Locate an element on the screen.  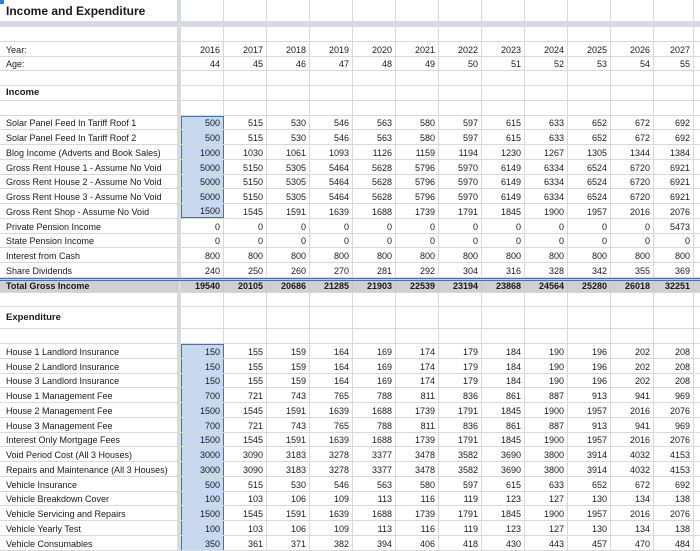
value-cell: 6720 is located at coordinates (632, 166).